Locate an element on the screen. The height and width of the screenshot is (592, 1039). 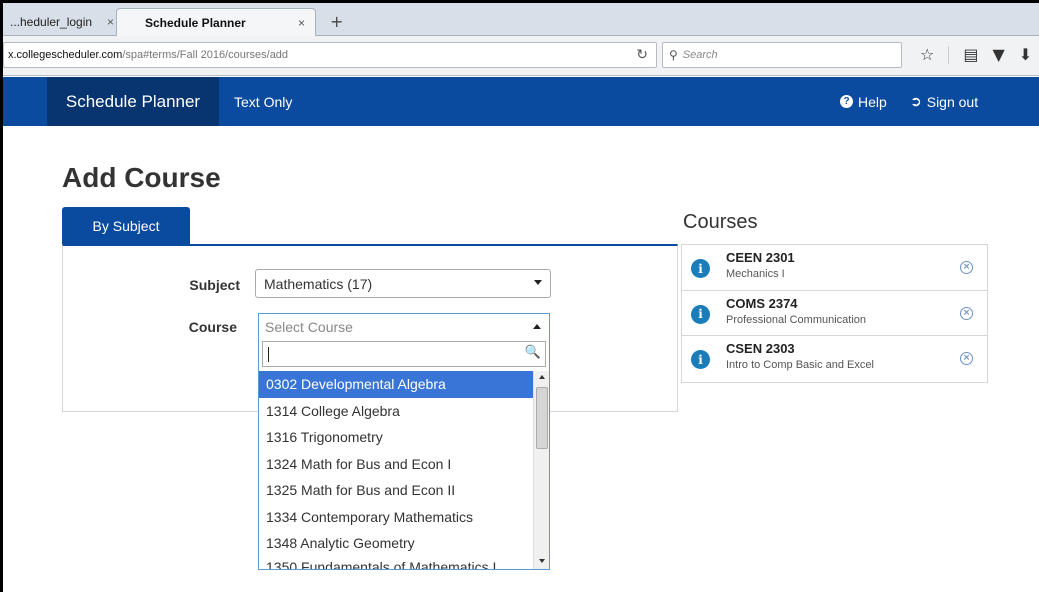
reload-icon: ↻ is located at coordinates (642, 54).